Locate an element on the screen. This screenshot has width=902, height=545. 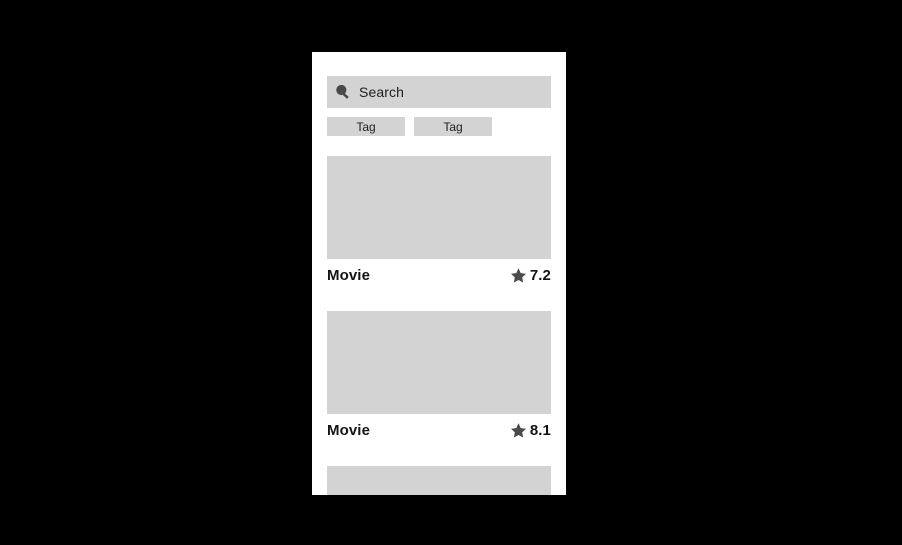
rating-group: 7.2 is located at coordinates (530, 275).